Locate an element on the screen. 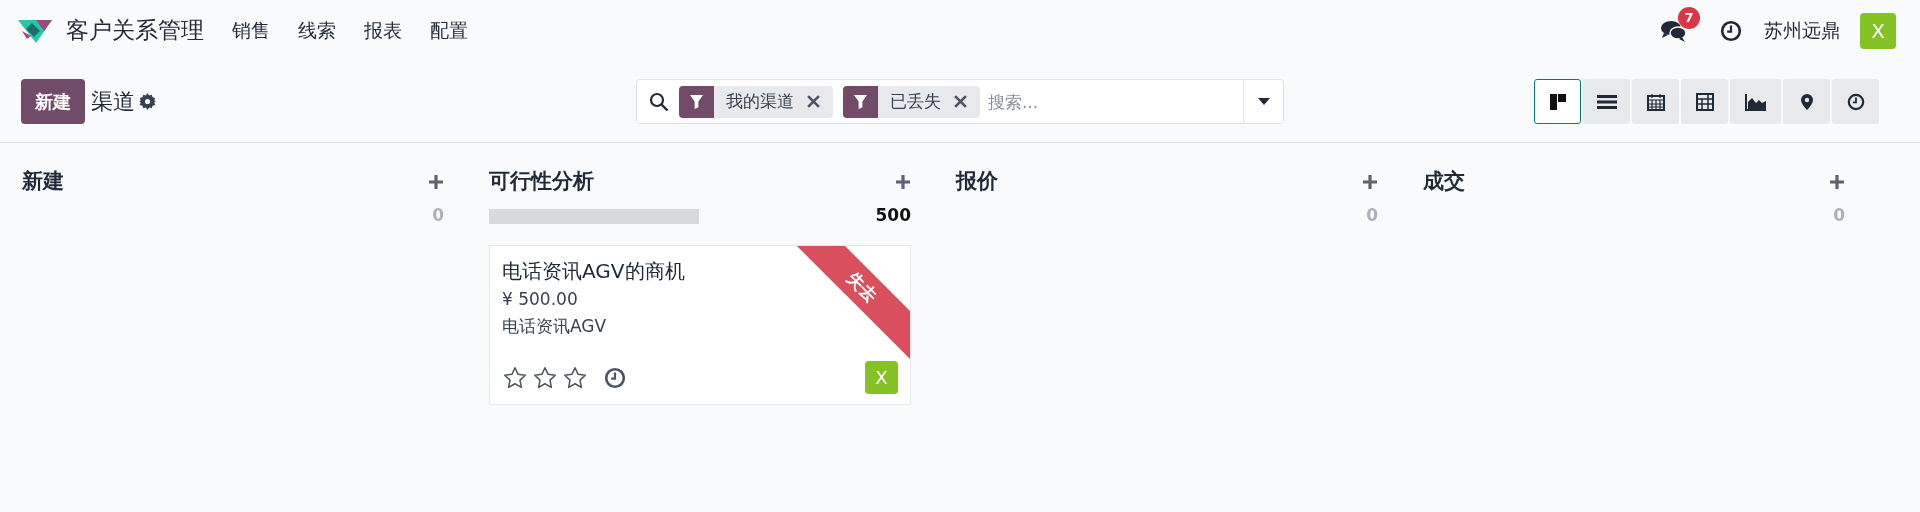 This screenshot has width=1920, height=512. ribbon-text: 失去 is located at coordinates (862, 287).